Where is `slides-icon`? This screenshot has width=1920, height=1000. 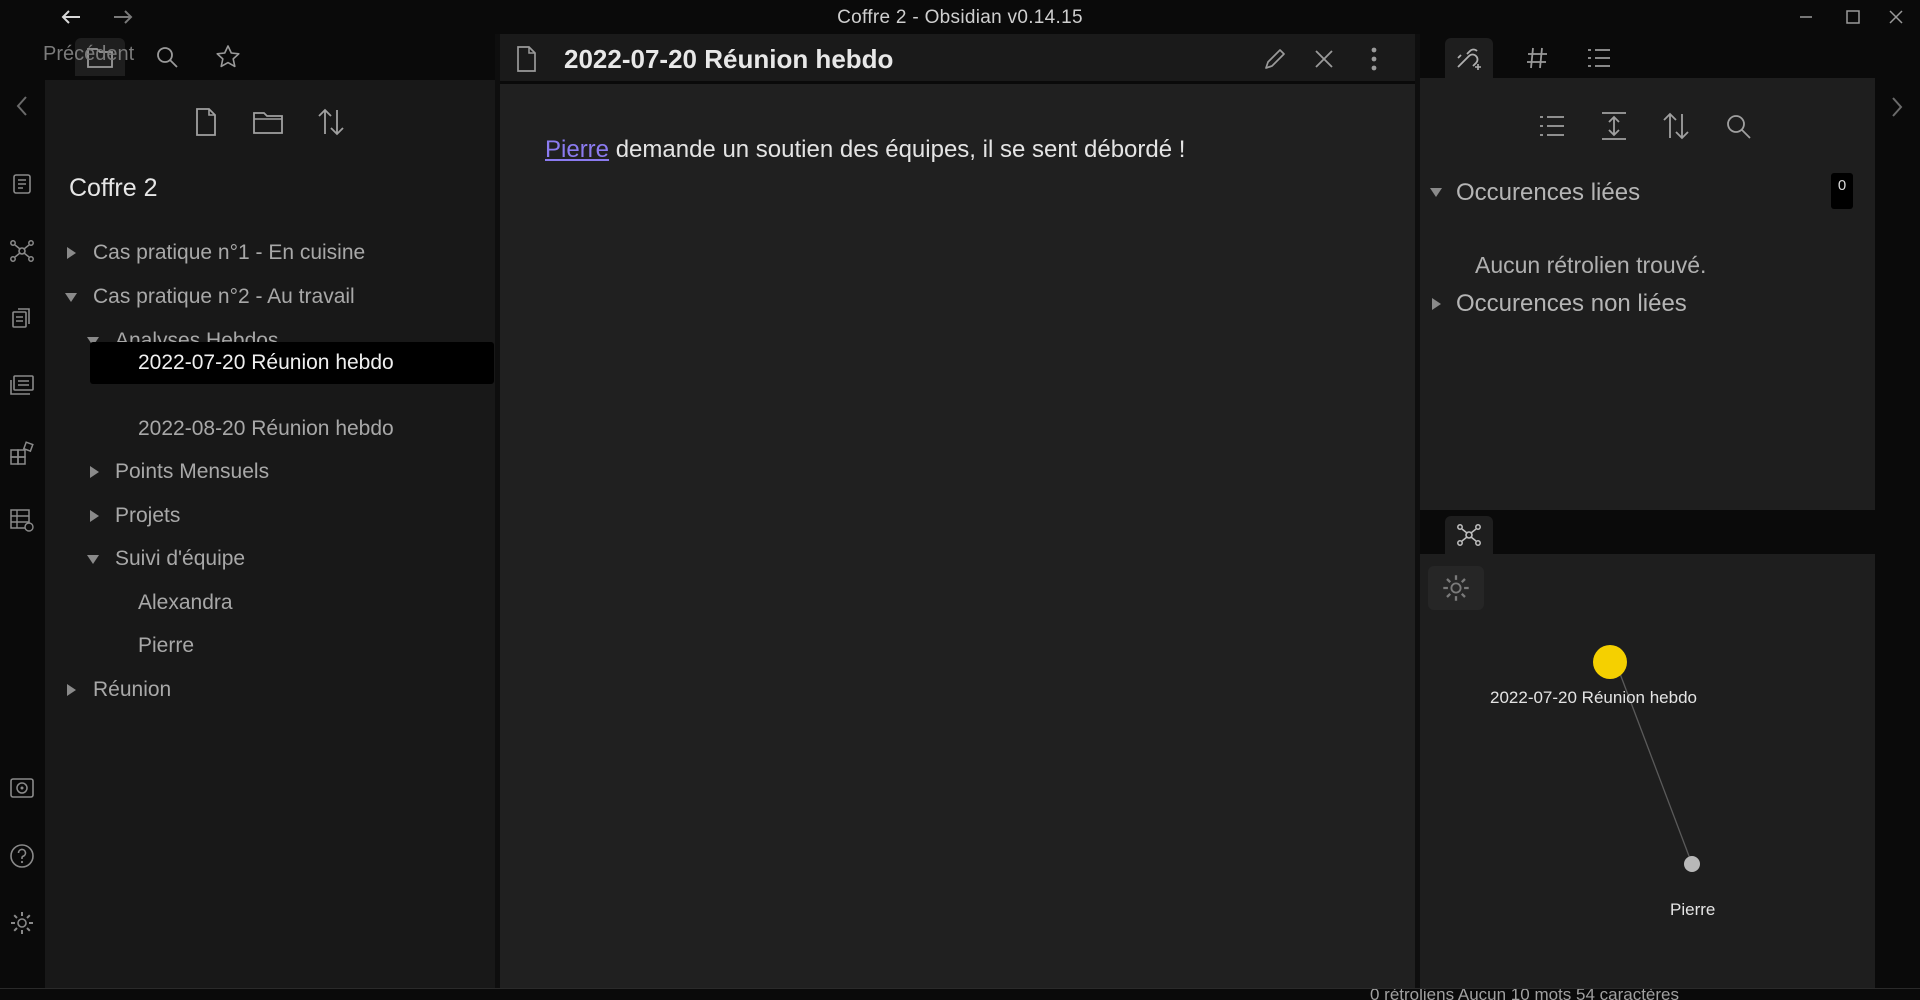 slides-icon is located at coordinates (22, 385).